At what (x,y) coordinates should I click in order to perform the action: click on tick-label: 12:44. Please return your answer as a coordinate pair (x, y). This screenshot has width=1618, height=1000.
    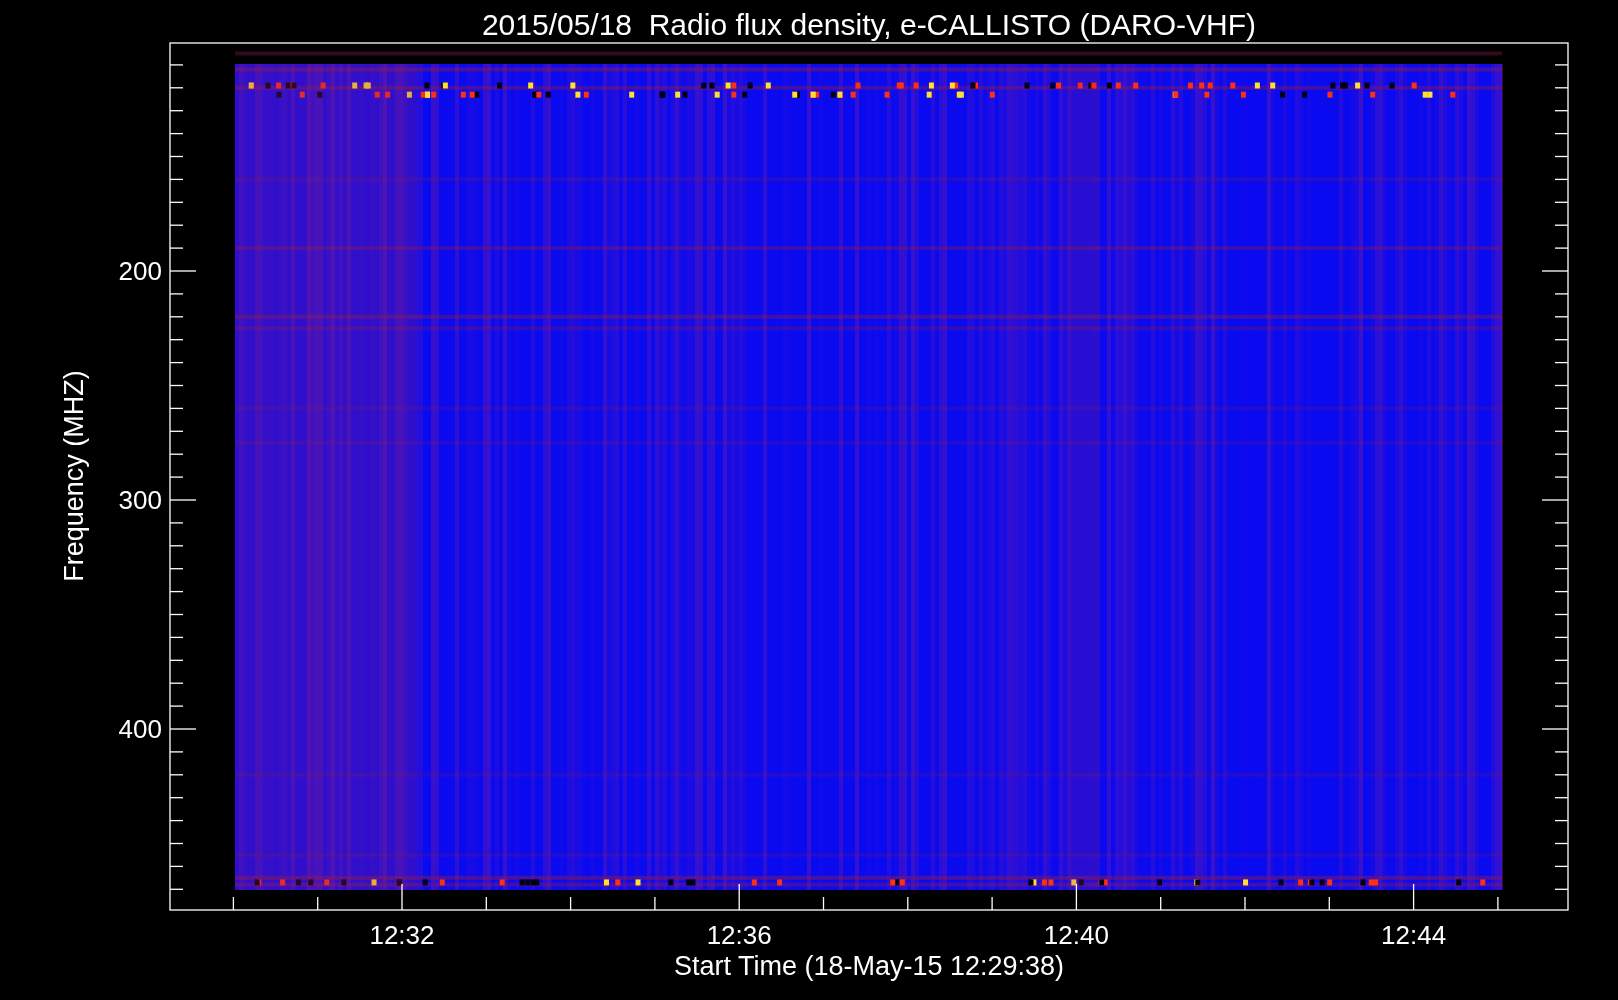
    Looking at the image, I should click on (1414, 935).